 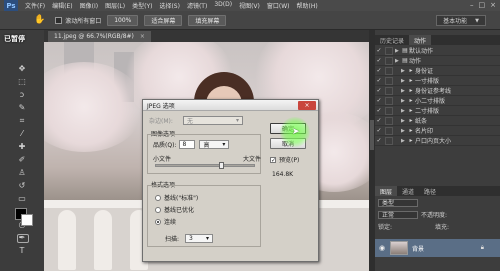 I want to click on opacity-label: 不透明度:, so click(x=434, y=215).